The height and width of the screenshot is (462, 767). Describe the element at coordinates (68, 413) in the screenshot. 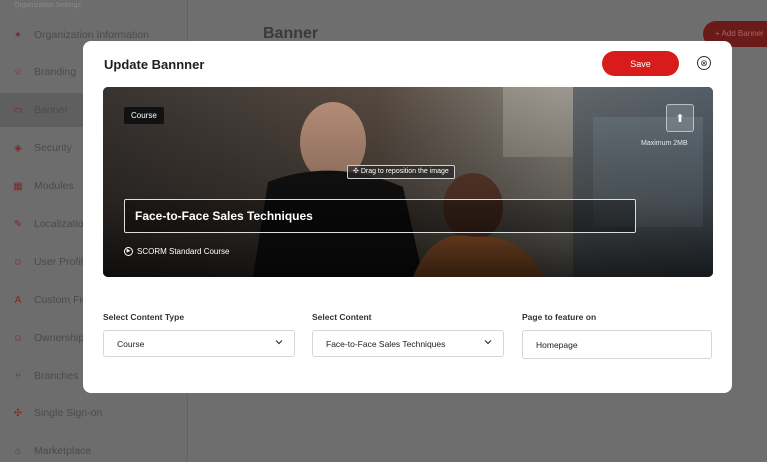

I see `sidebar-item-label: Single Sign-on` at that location.